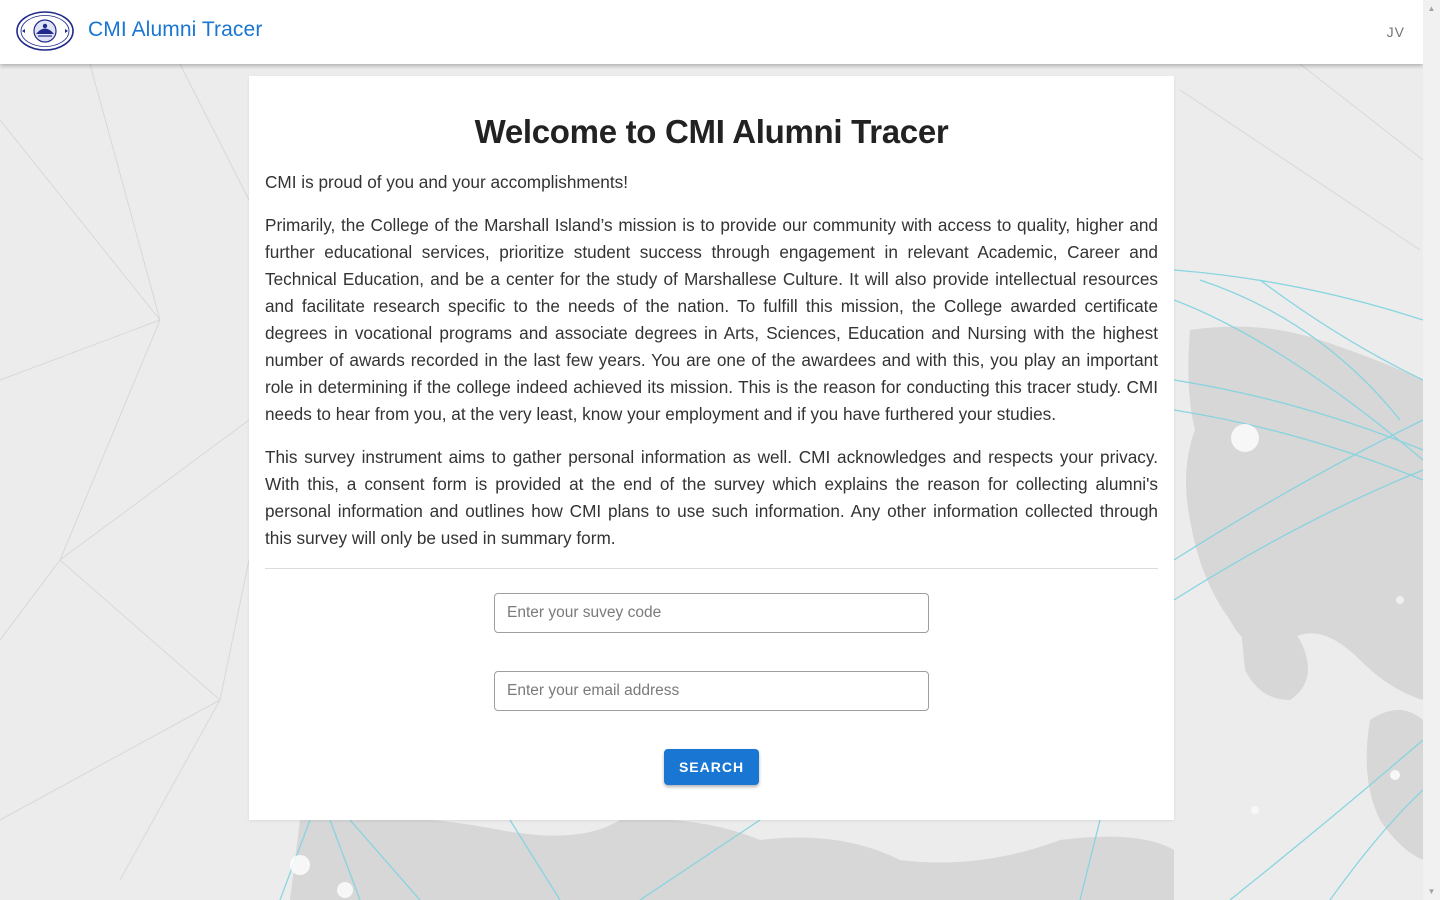  What do you see at coordinates (1431, 891) in the screenshot?
I see `scroll-down-icon: ▼` at bounding box center [1431, 891].